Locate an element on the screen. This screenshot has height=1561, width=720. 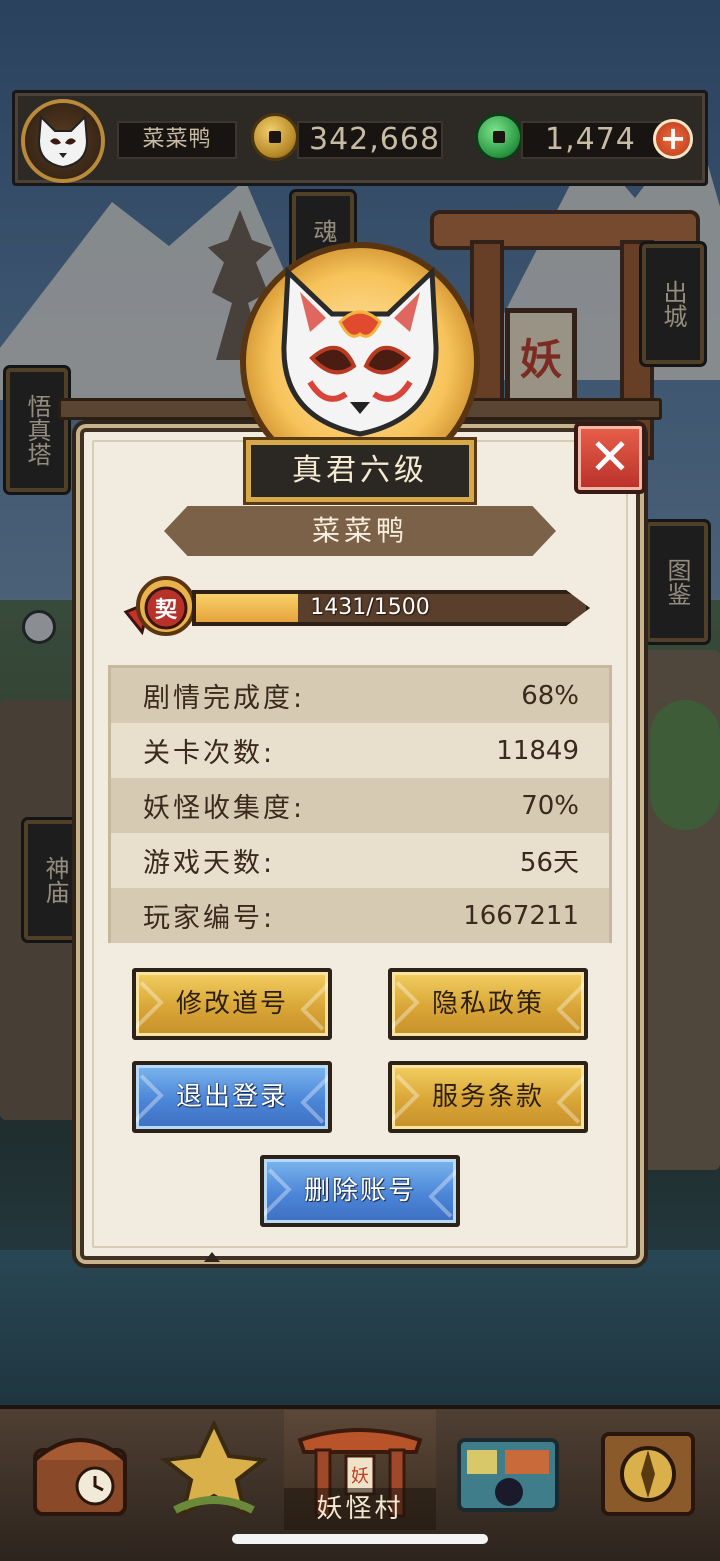
contract-seal-label: 契 is located at coordinates (166, 610).